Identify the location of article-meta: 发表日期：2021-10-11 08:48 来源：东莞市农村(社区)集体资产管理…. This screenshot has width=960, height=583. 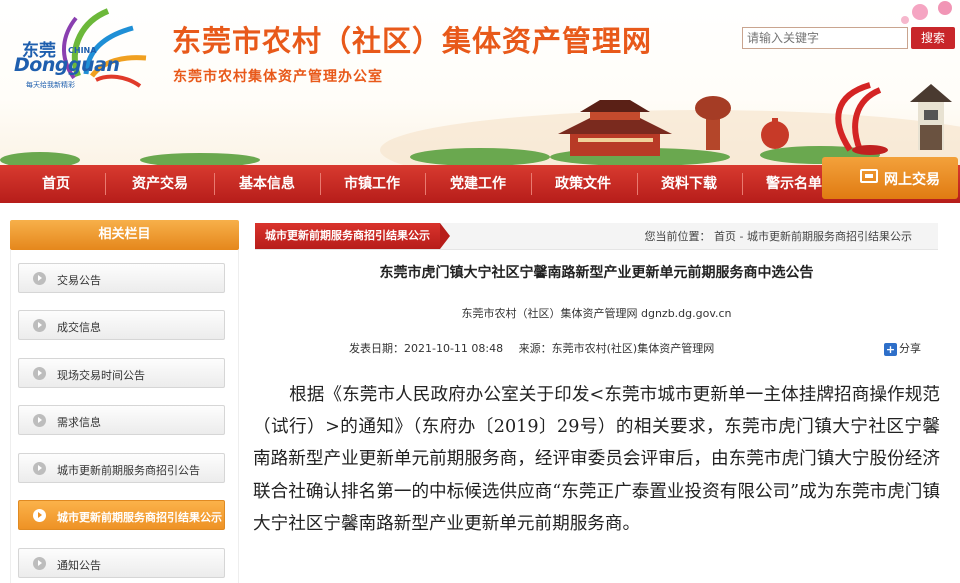
(537, 348).